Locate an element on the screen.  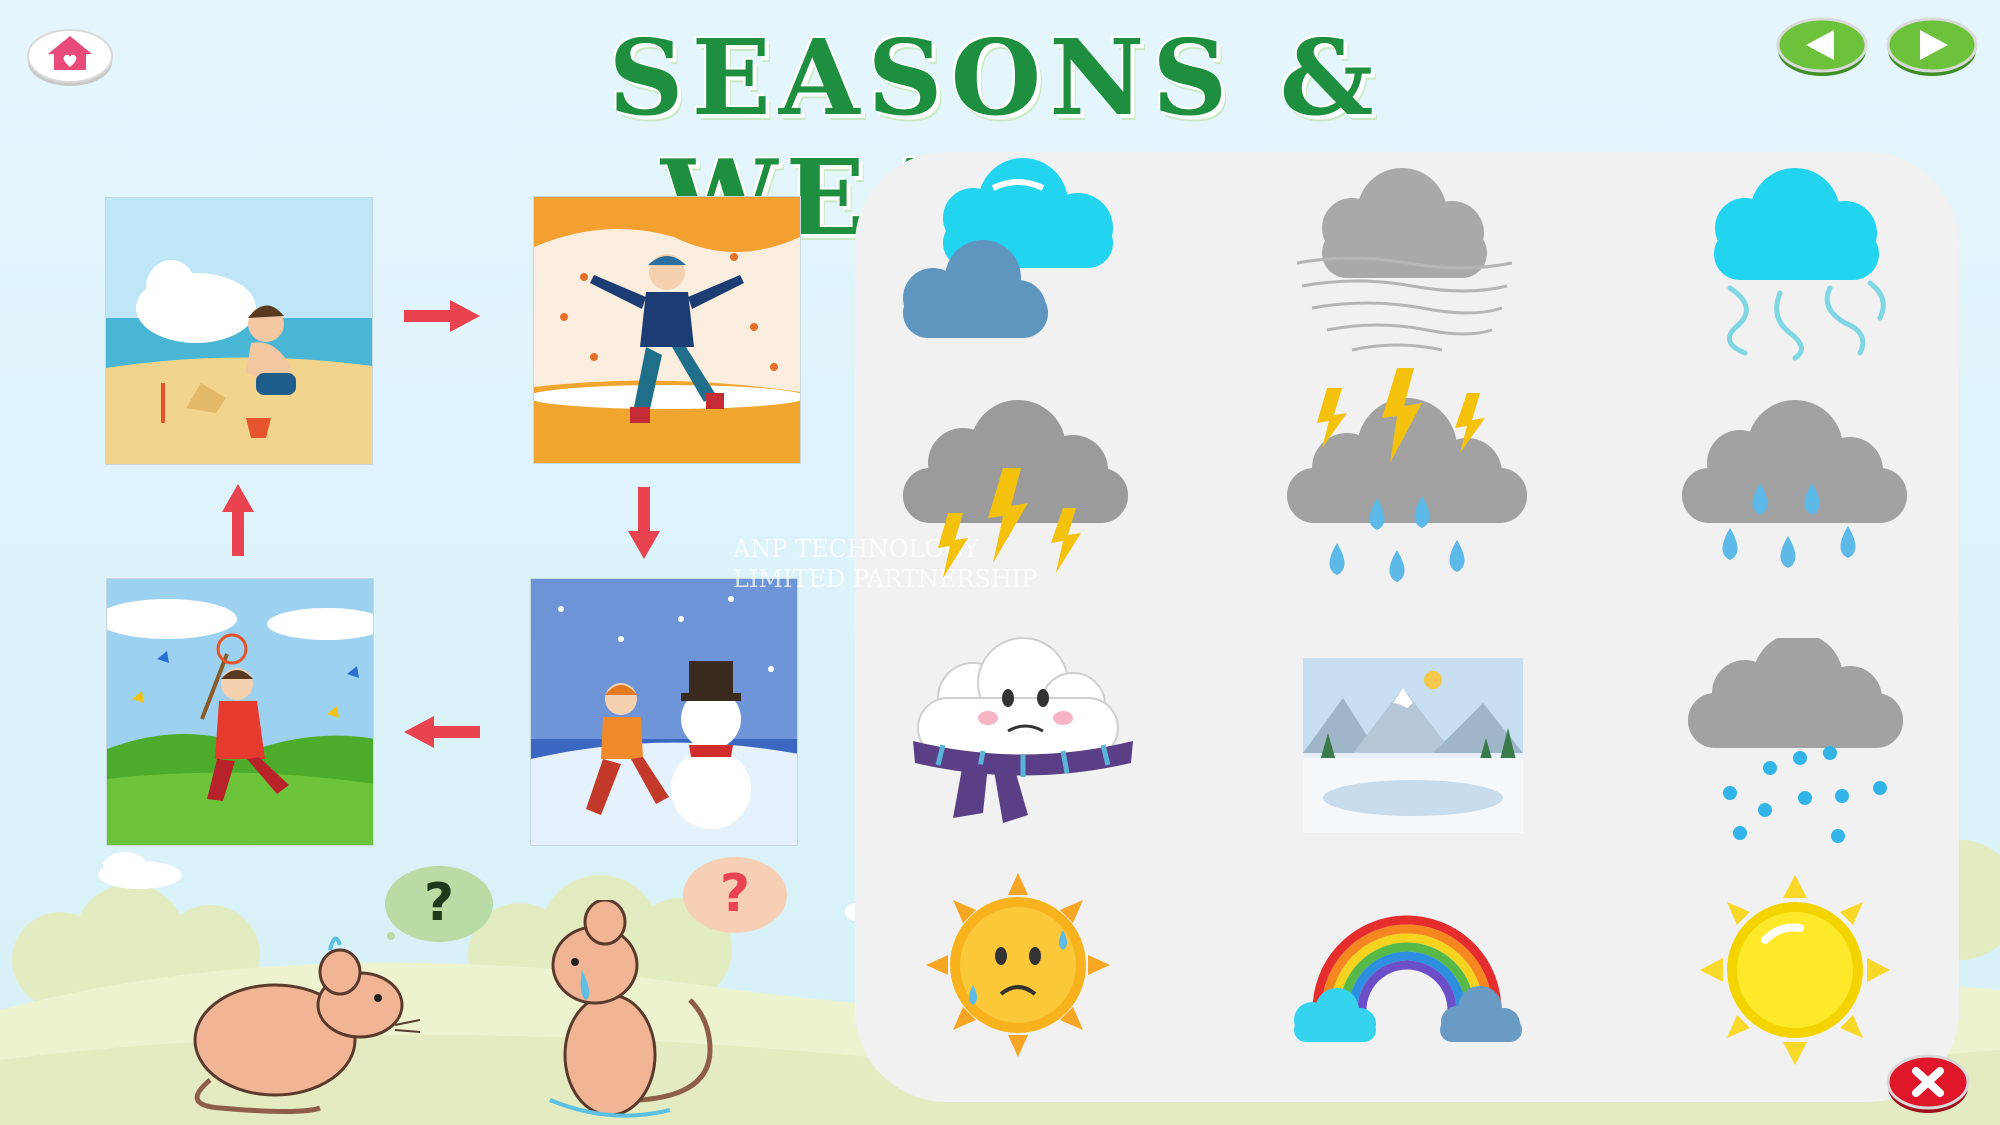
arrow-winter-to-spring-icon is located at coordinates (442, 732).